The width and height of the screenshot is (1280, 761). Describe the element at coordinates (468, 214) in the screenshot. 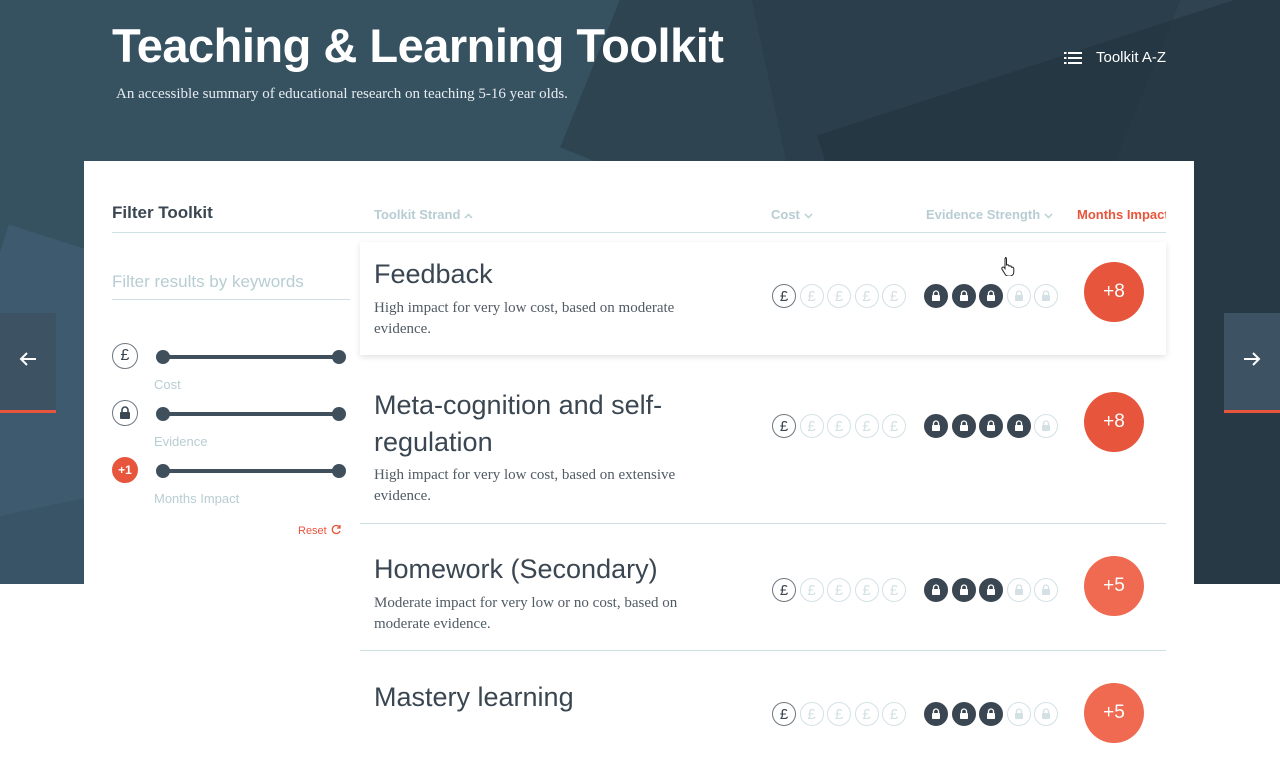

I see `chevron-up-icon` at that location.